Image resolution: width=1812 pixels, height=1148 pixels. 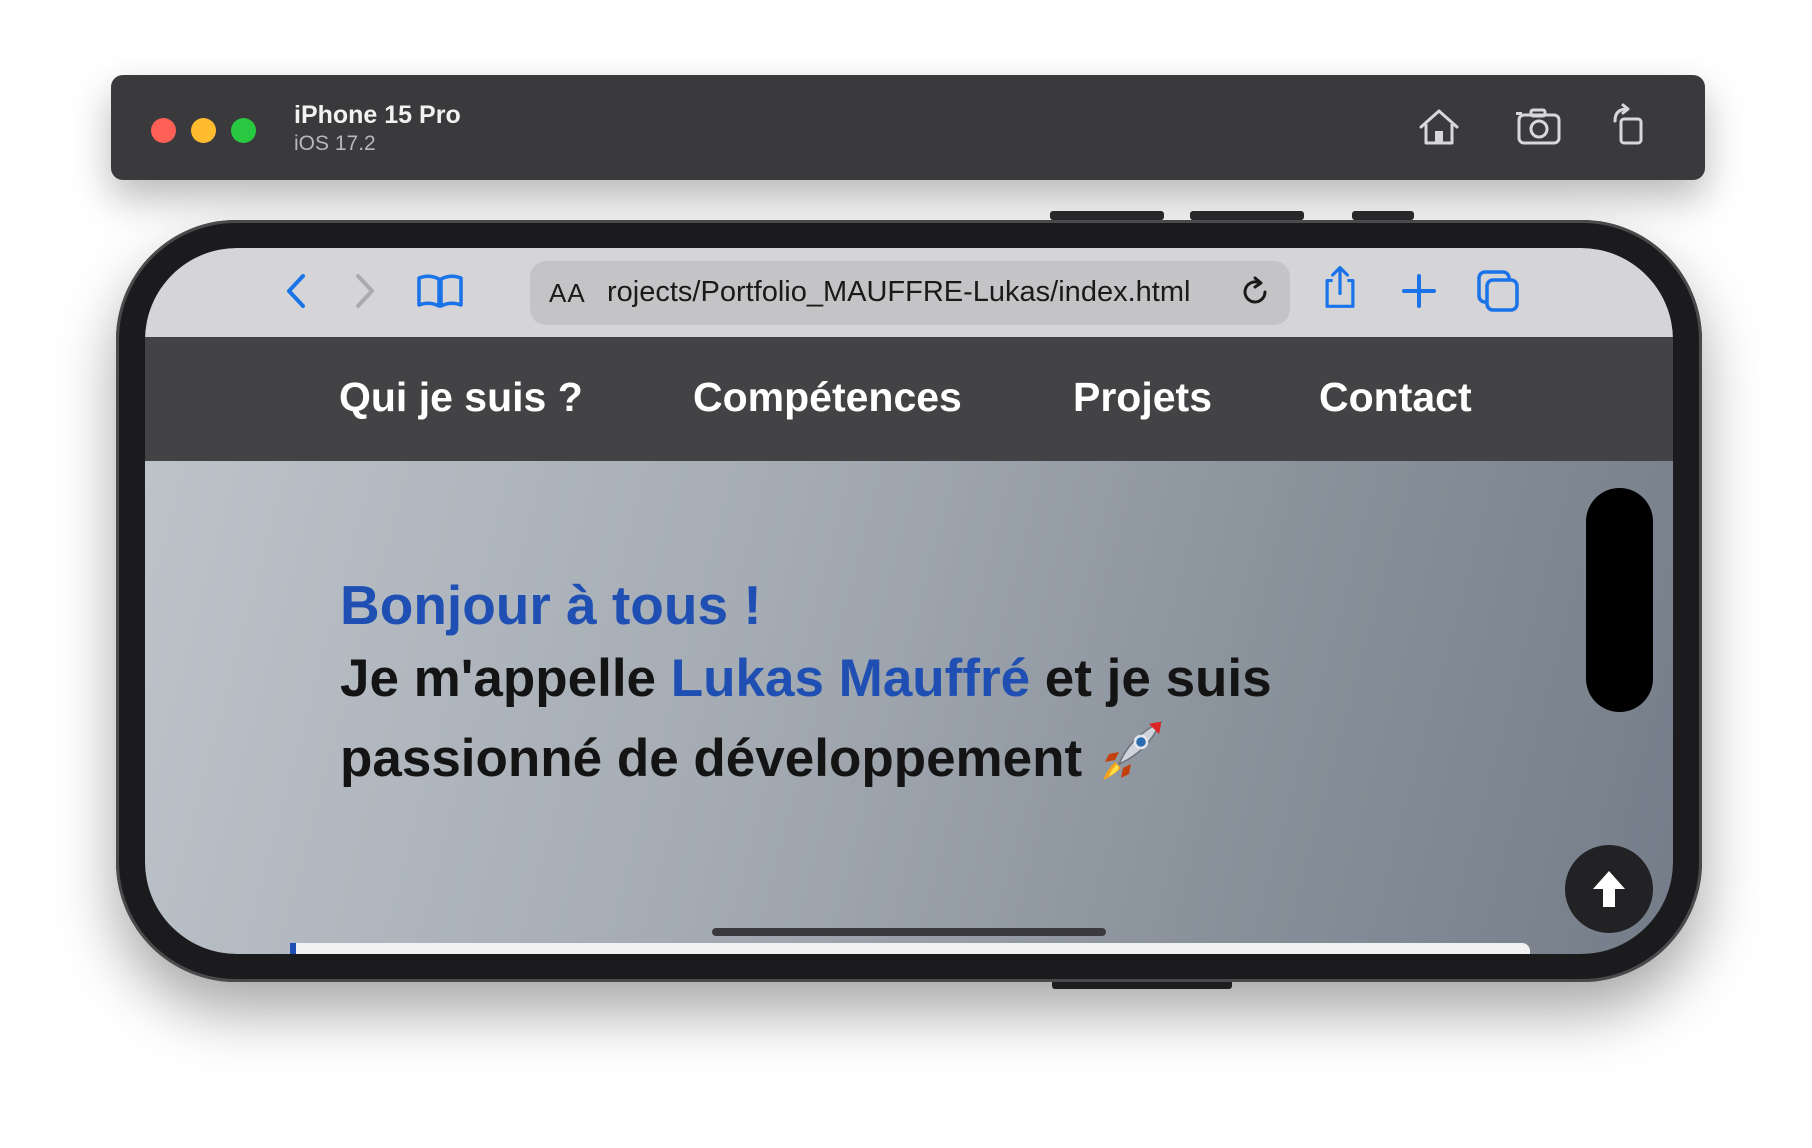 I want to click on back-chevron-icon, so click(x=296, y=291).